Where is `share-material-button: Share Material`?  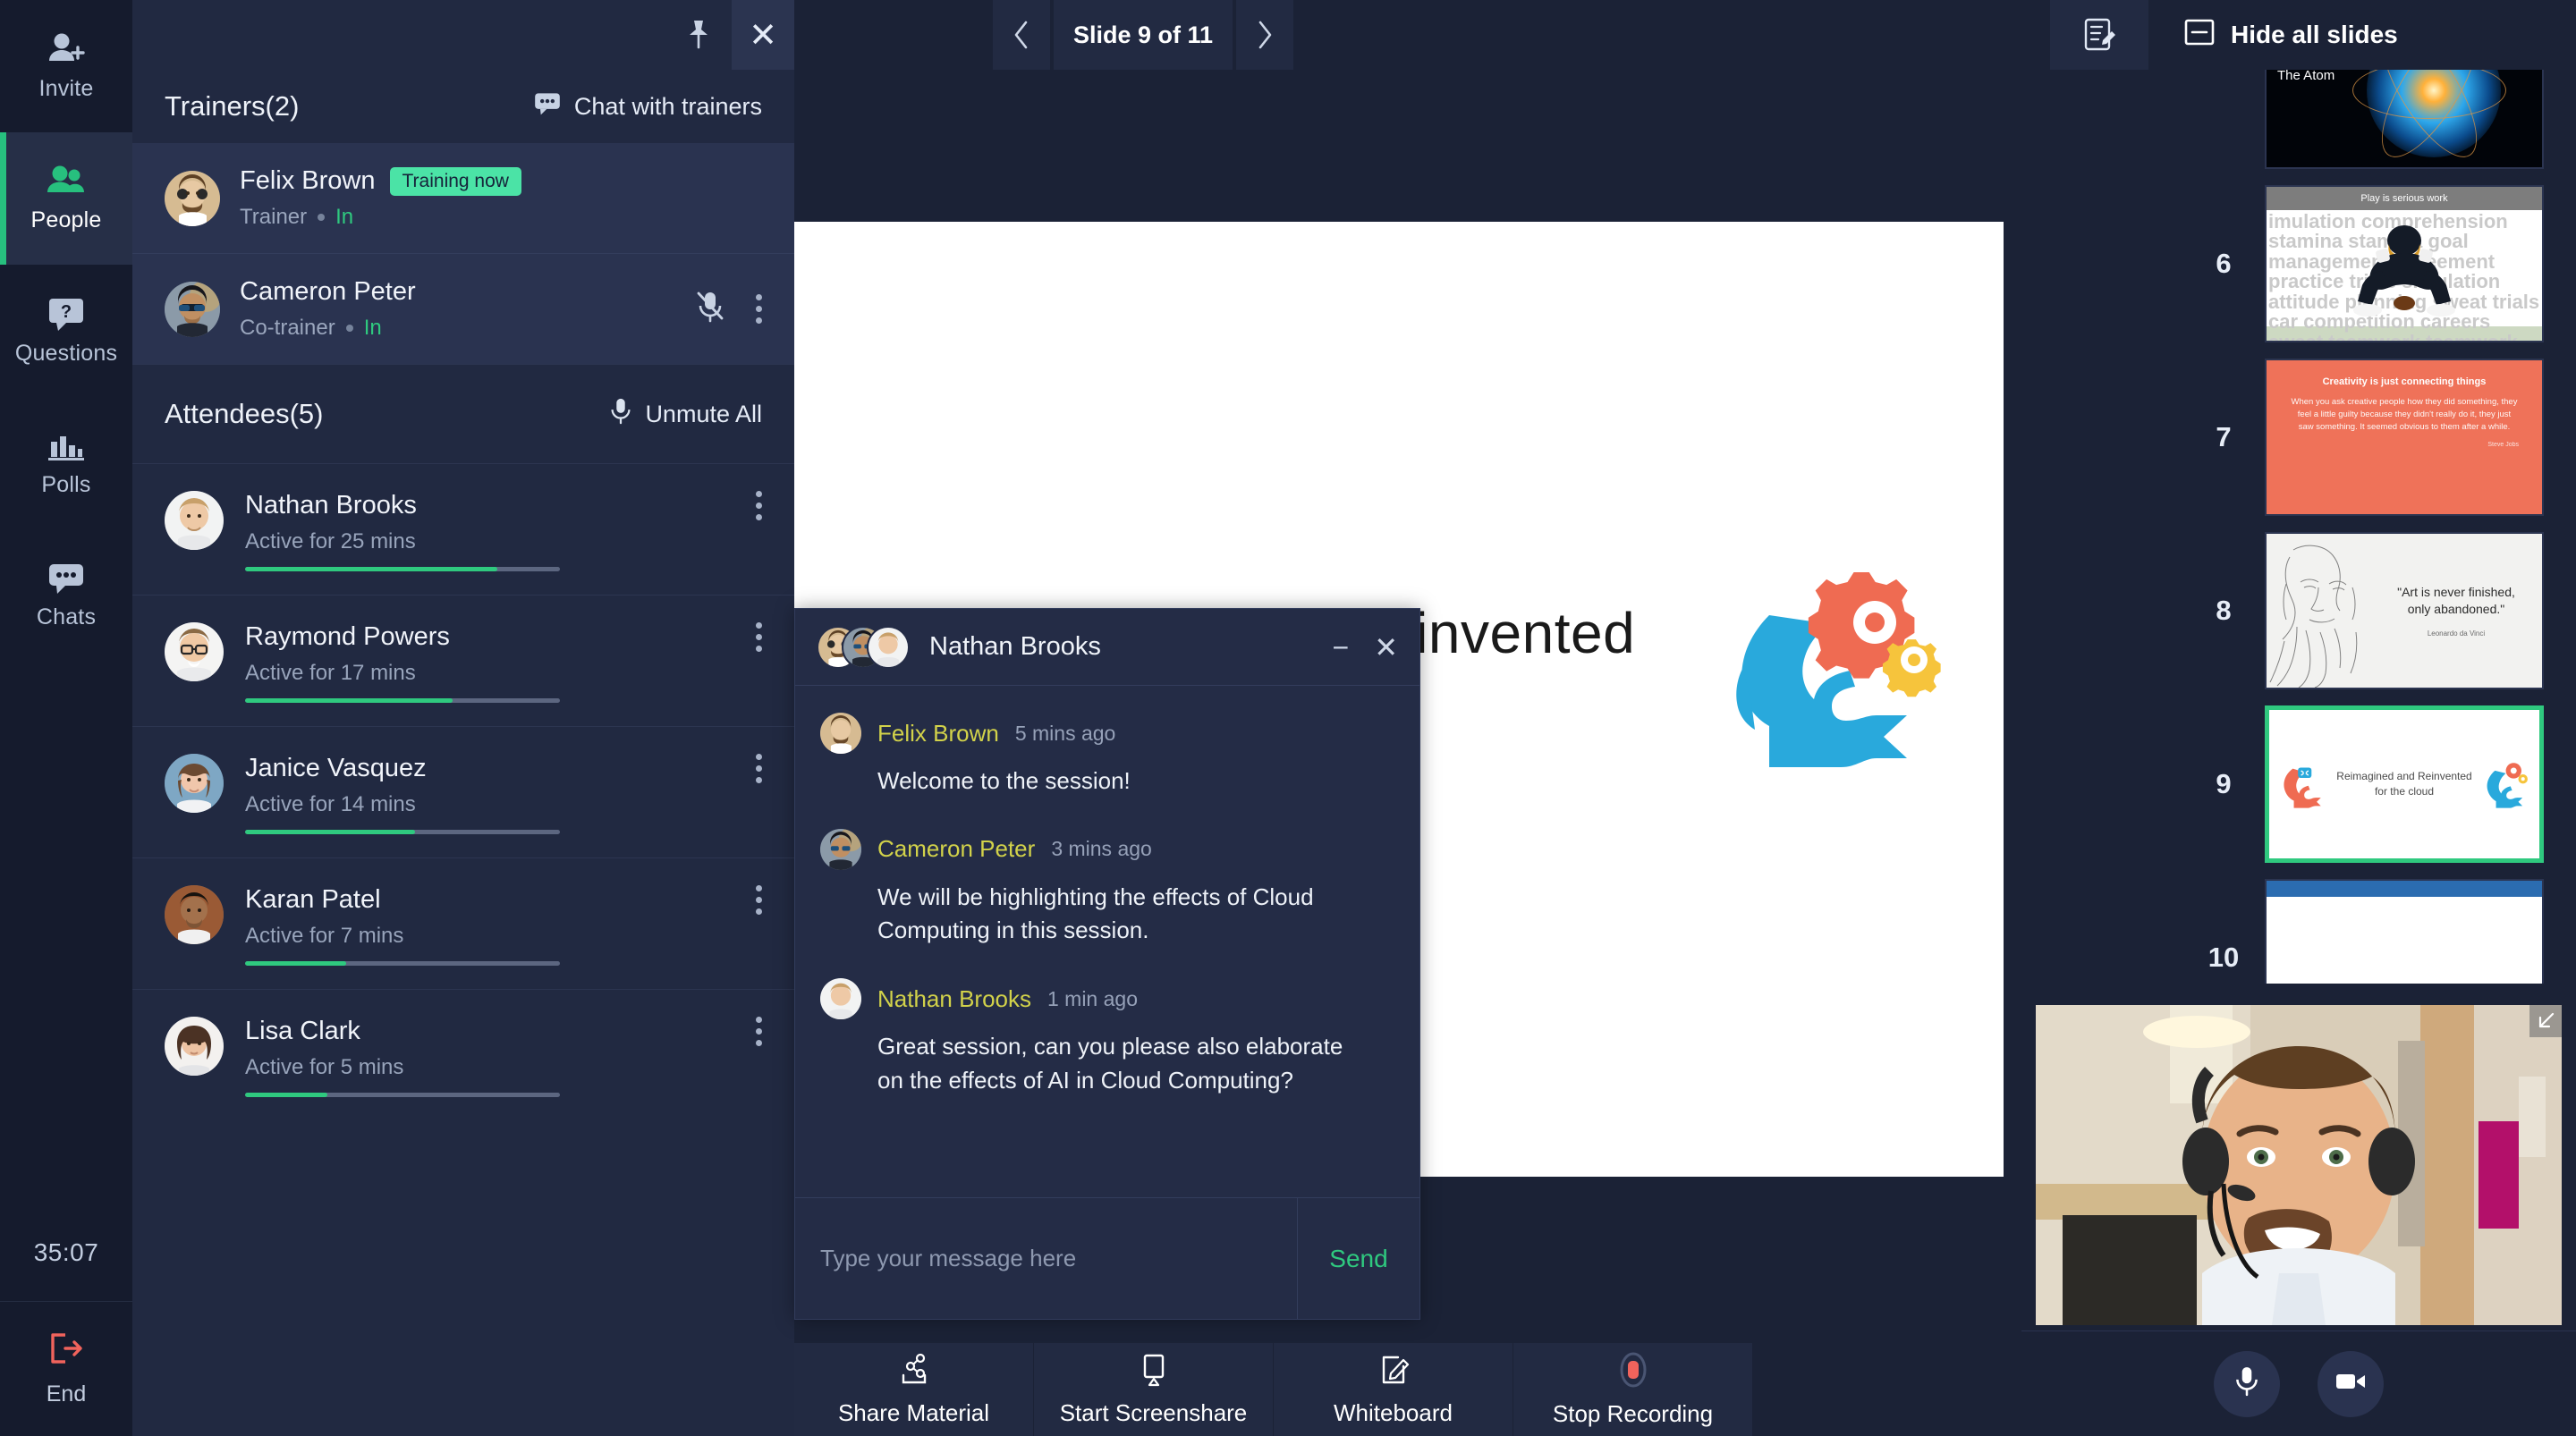 share-material-button: Share Material is located at coordinates (914, 1389).